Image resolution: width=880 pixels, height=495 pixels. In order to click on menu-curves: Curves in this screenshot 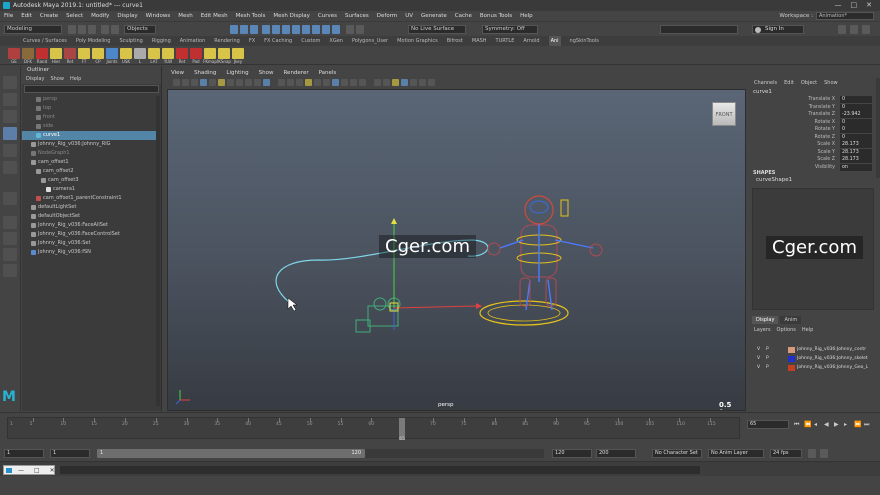, I will do `click(327, 16)`.